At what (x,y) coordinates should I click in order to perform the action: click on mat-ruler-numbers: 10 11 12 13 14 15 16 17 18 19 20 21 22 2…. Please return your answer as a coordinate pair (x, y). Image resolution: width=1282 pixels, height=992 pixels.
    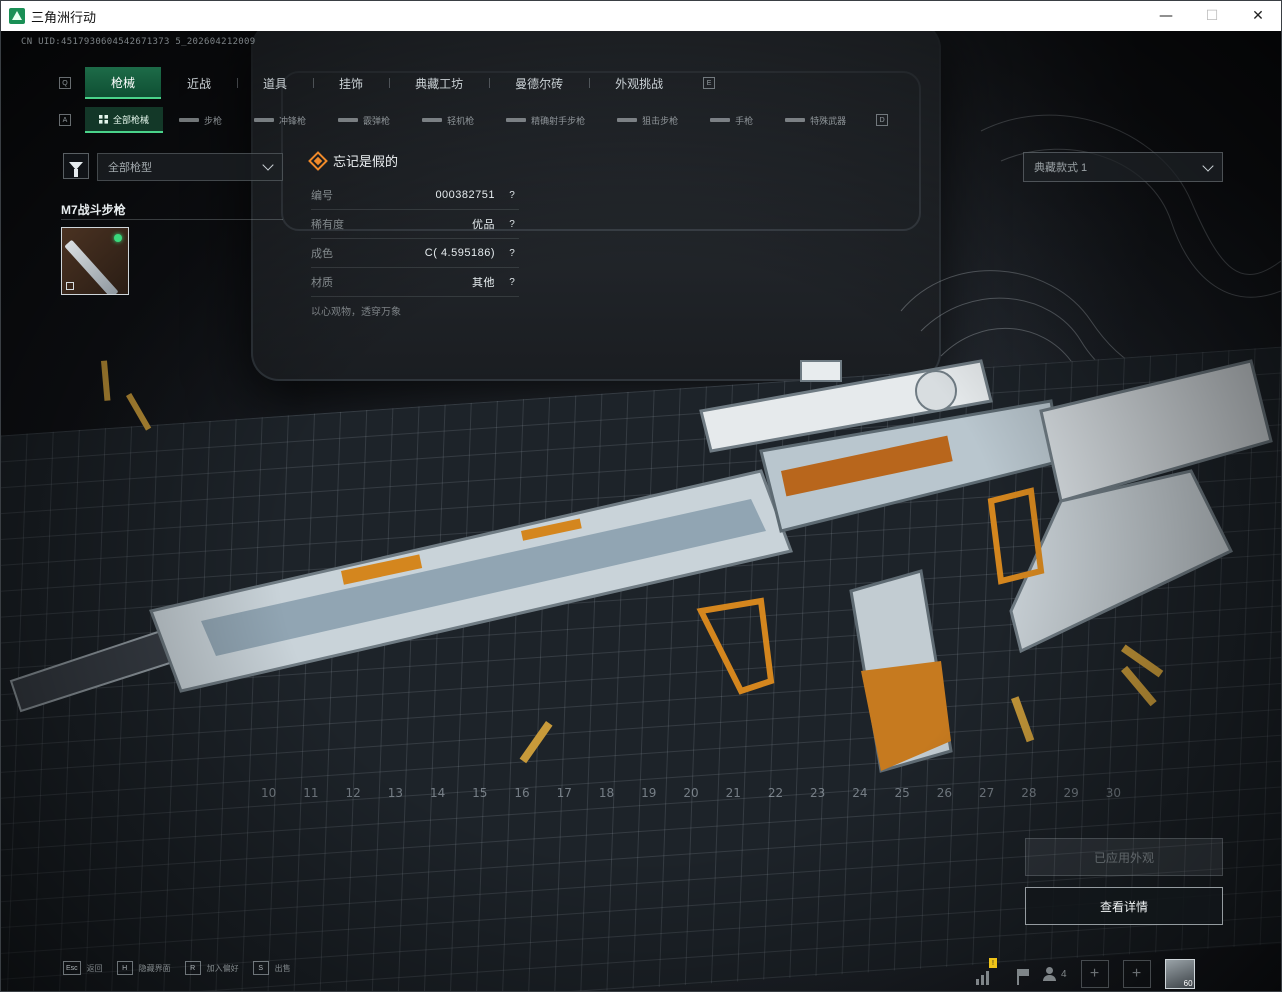
    Looking at the image, I should click on (691, 794).